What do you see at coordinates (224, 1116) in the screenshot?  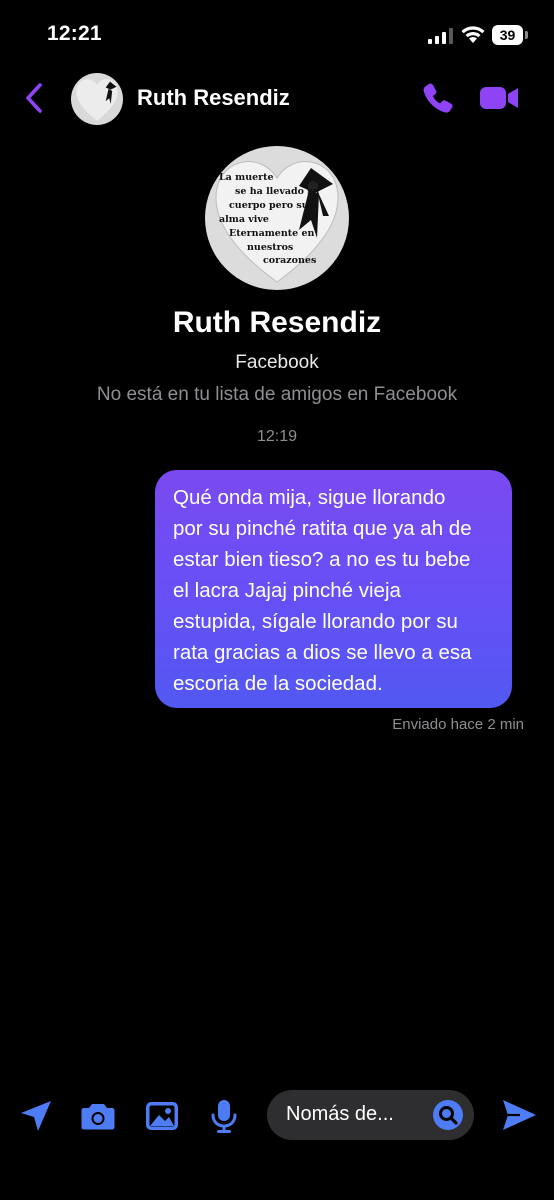 I see `microphone-icon` at bounding box center [224, 1116].